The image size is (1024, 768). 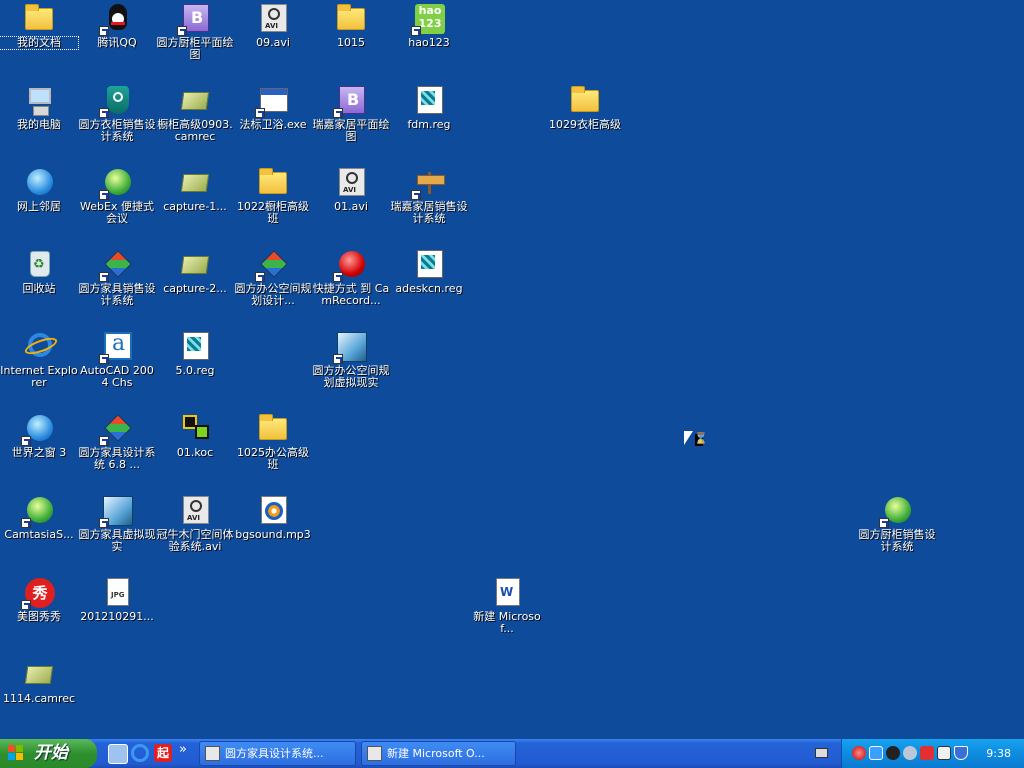 I want to click on desktop-icon-01-avi: AVI 01.avi, so click(x=351, y=189).